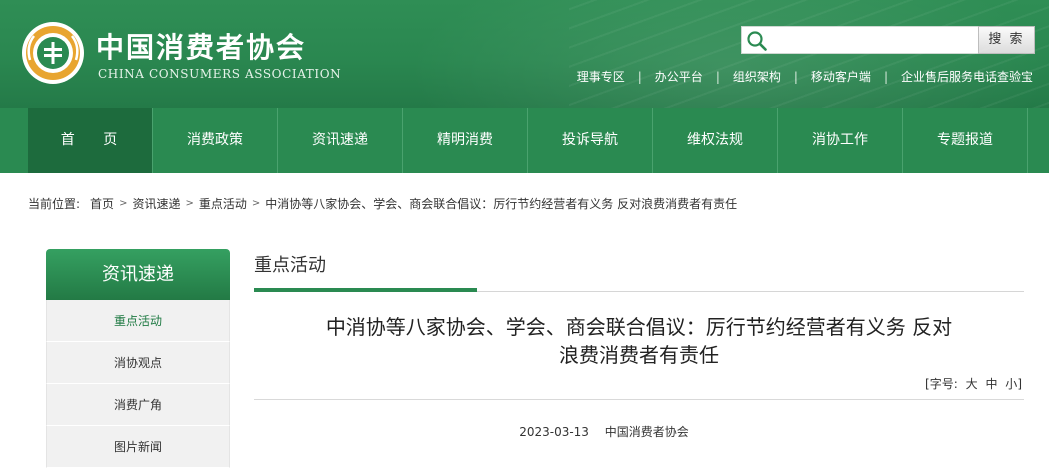  Describe the element at coordinates (501, 204) in the screenshot. I see `breadcrumb-current: 中消协等八家协会、学会、商会联合倡议：厉行节约经营者有义务 反对浪费消费者有责任` at that location.